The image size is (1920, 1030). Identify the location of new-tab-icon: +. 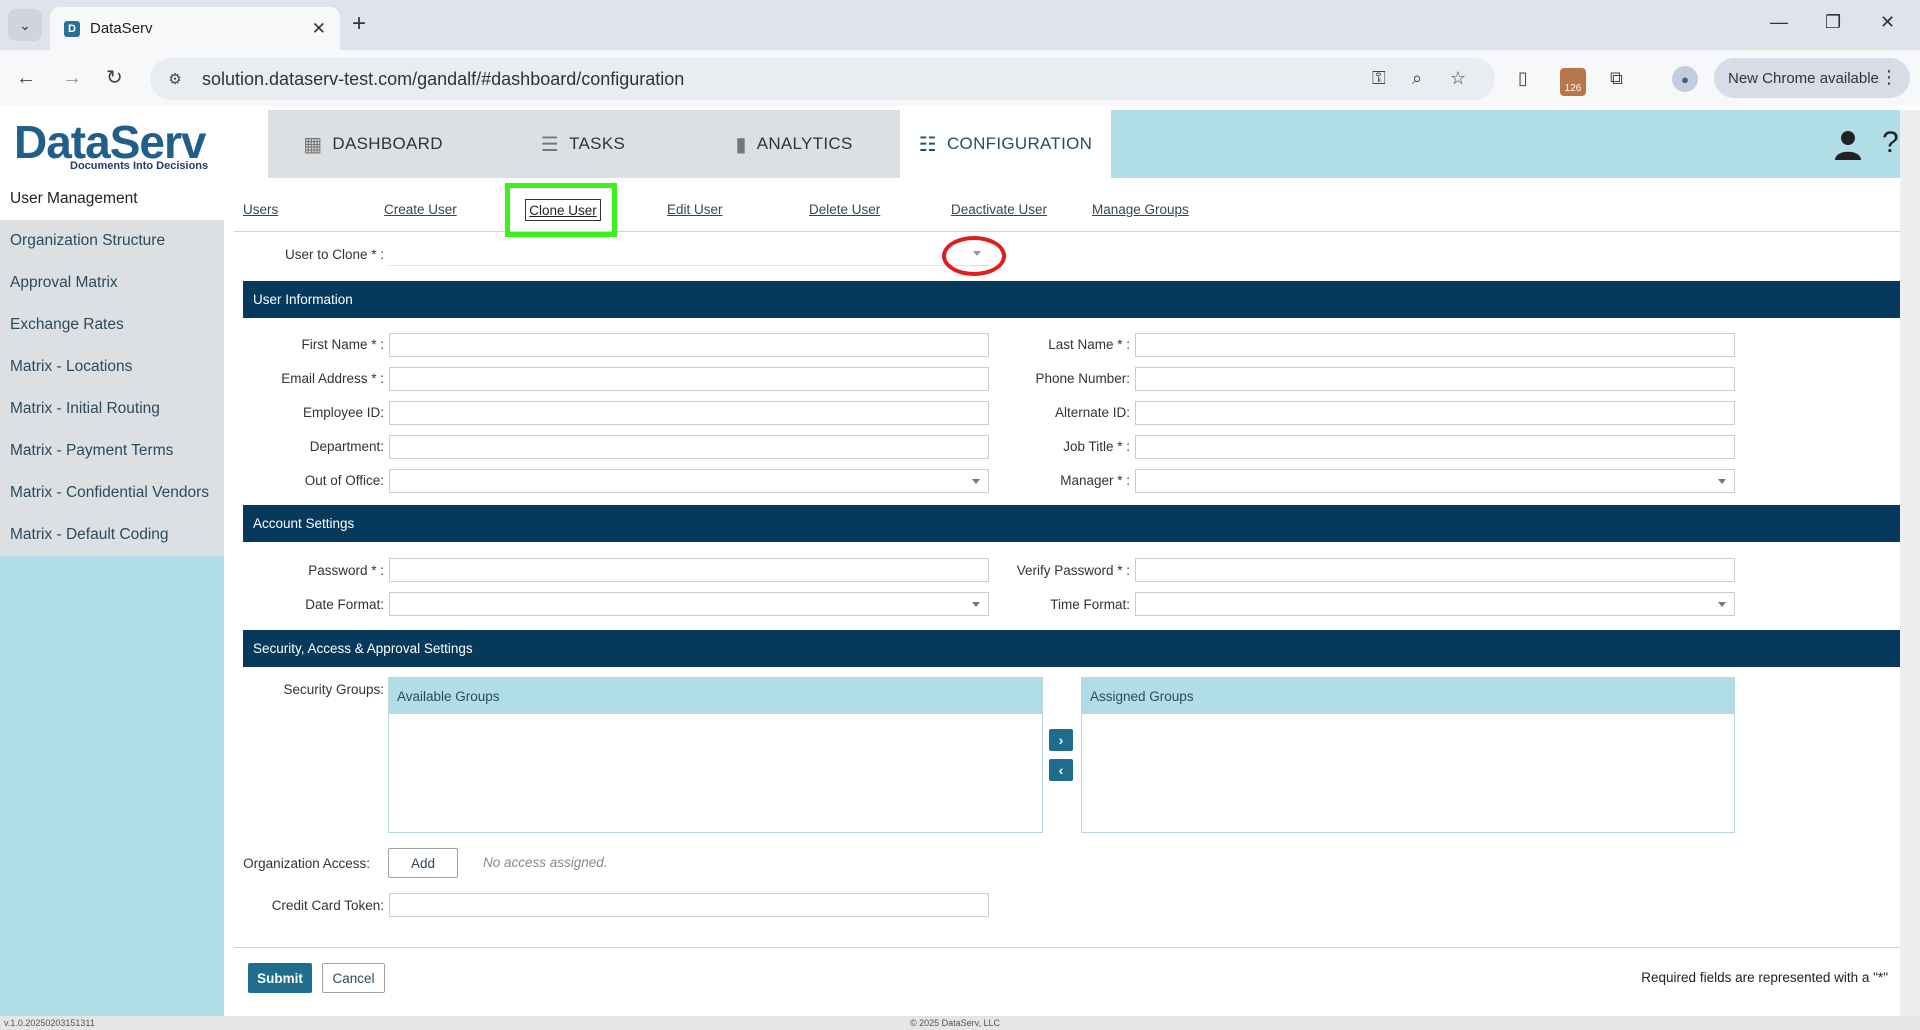
(359, 24).